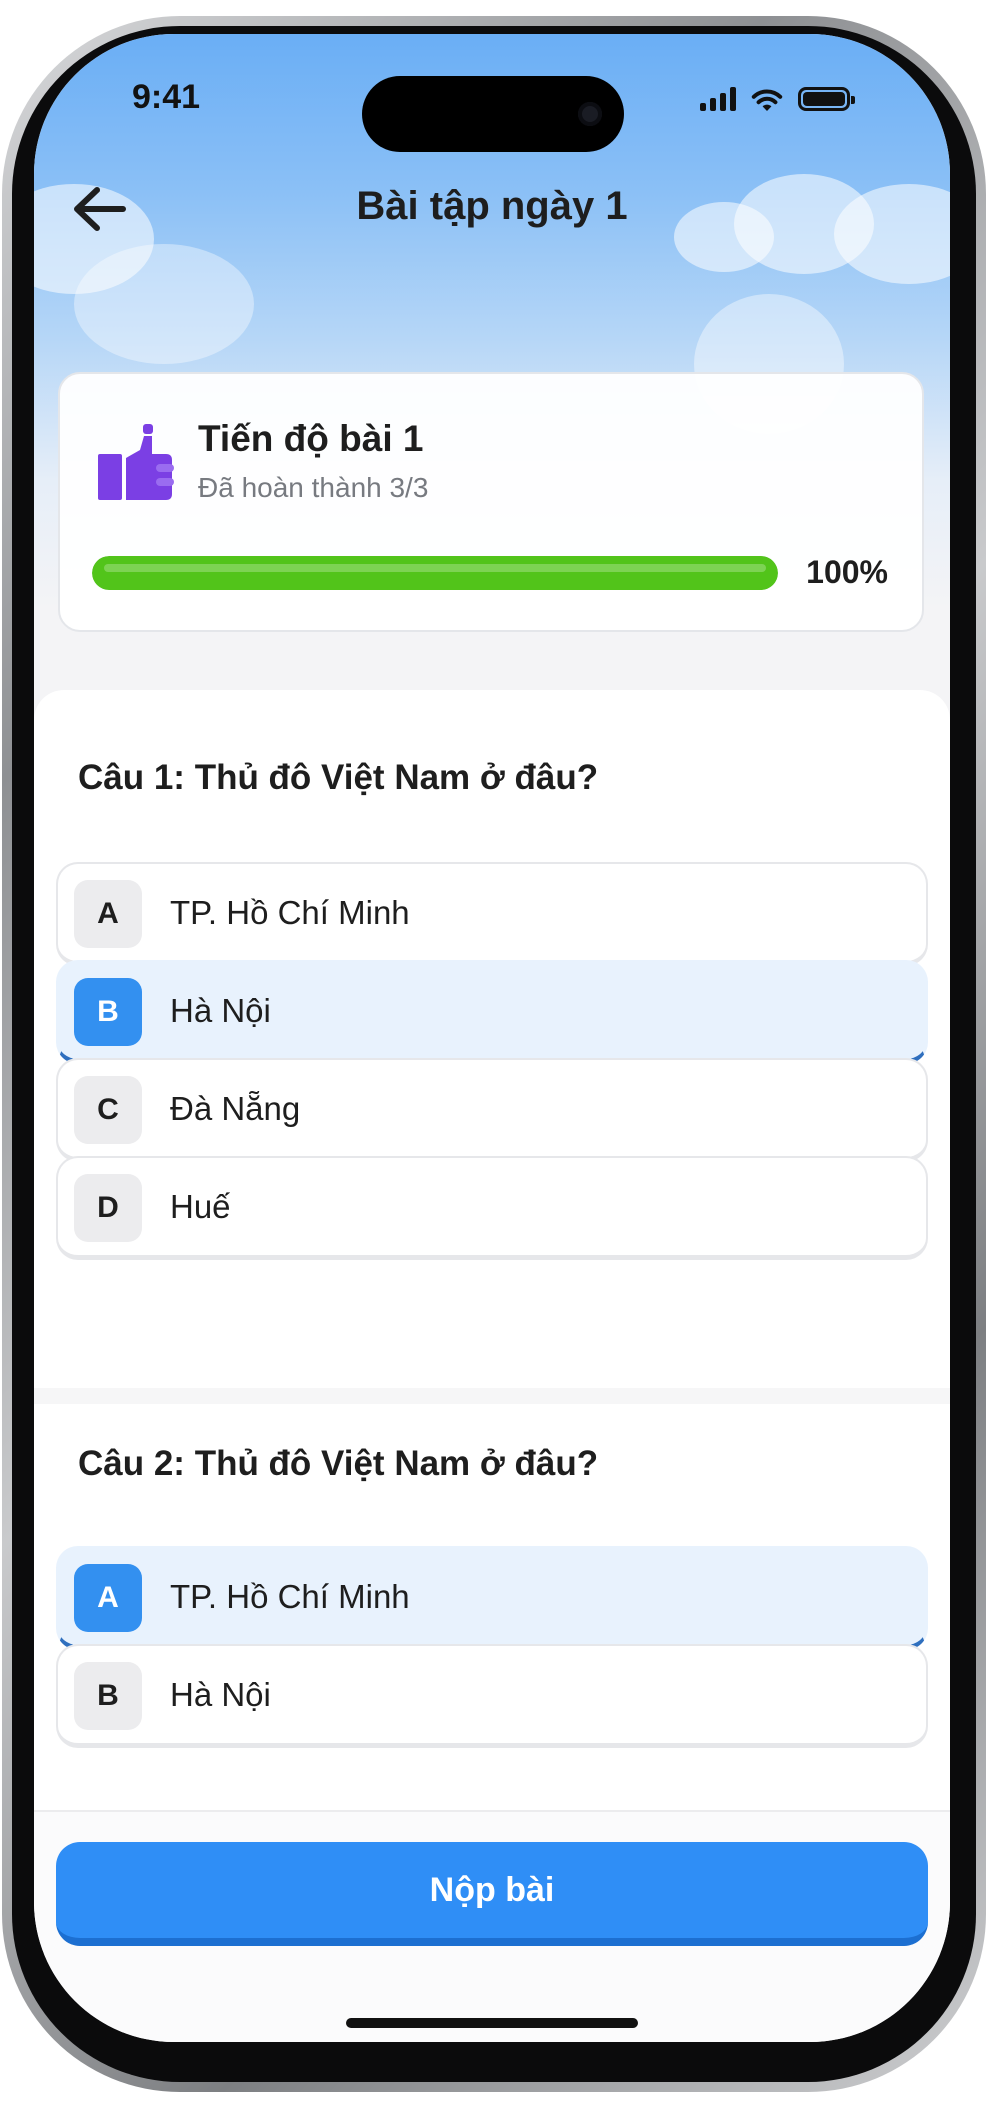  I want to click on question-1-option-b: B Hà Nội, so click(492, 1012).